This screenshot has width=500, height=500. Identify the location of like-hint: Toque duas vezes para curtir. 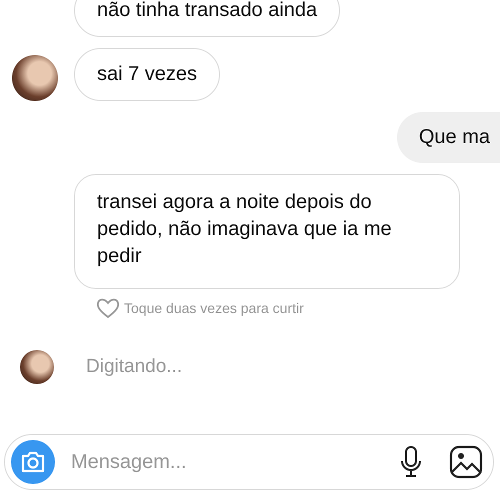
(214, 308).